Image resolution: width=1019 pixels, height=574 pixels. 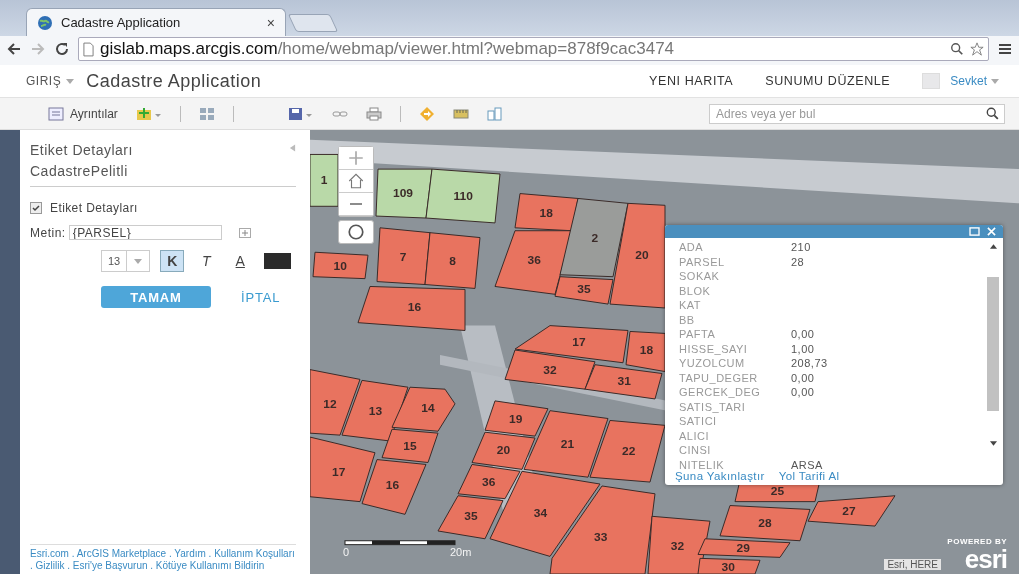 I want to click on parcel-number: 29, so click(x=743, y=548).